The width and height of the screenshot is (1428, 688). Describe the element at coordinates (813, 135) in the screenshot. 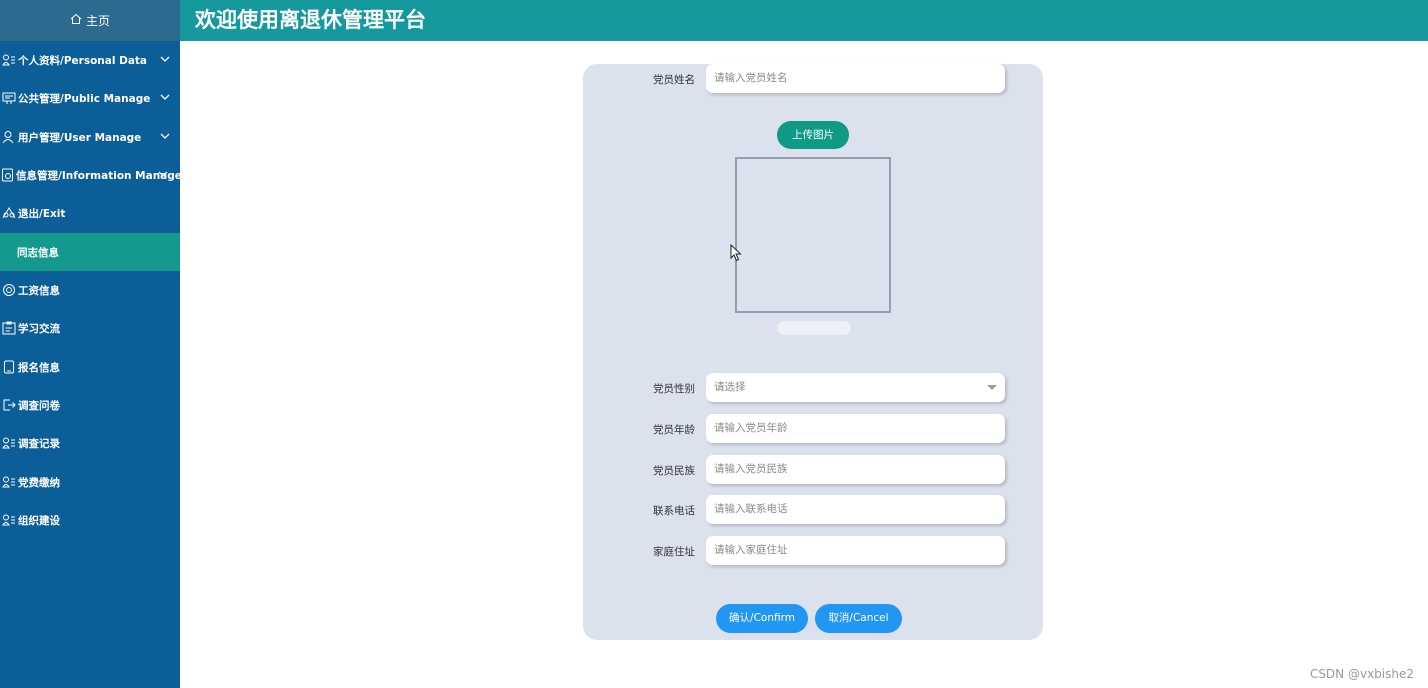

I see `upload-image-button: 上传图片` at that location.